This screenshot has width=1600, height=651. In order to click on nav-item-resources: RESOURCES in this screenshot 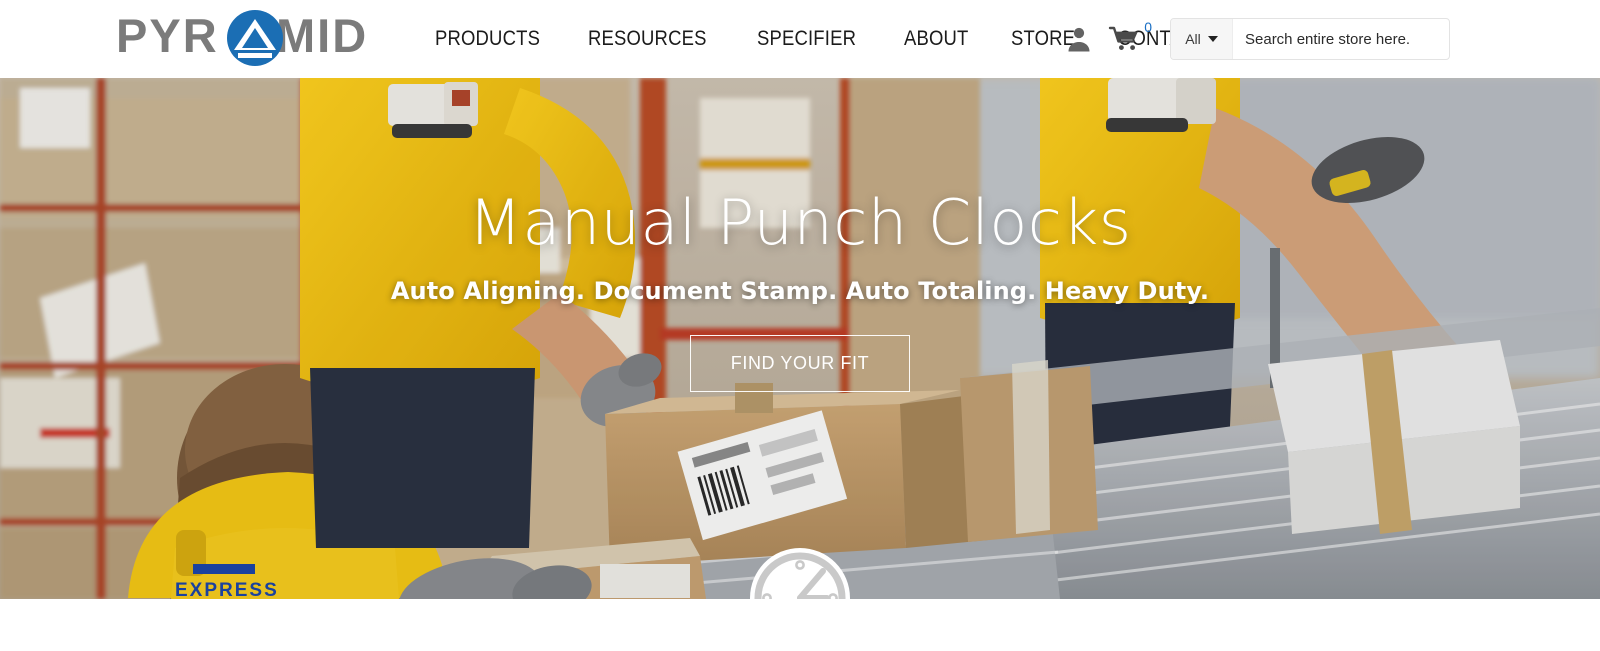, I will do `click(647, 39)`.